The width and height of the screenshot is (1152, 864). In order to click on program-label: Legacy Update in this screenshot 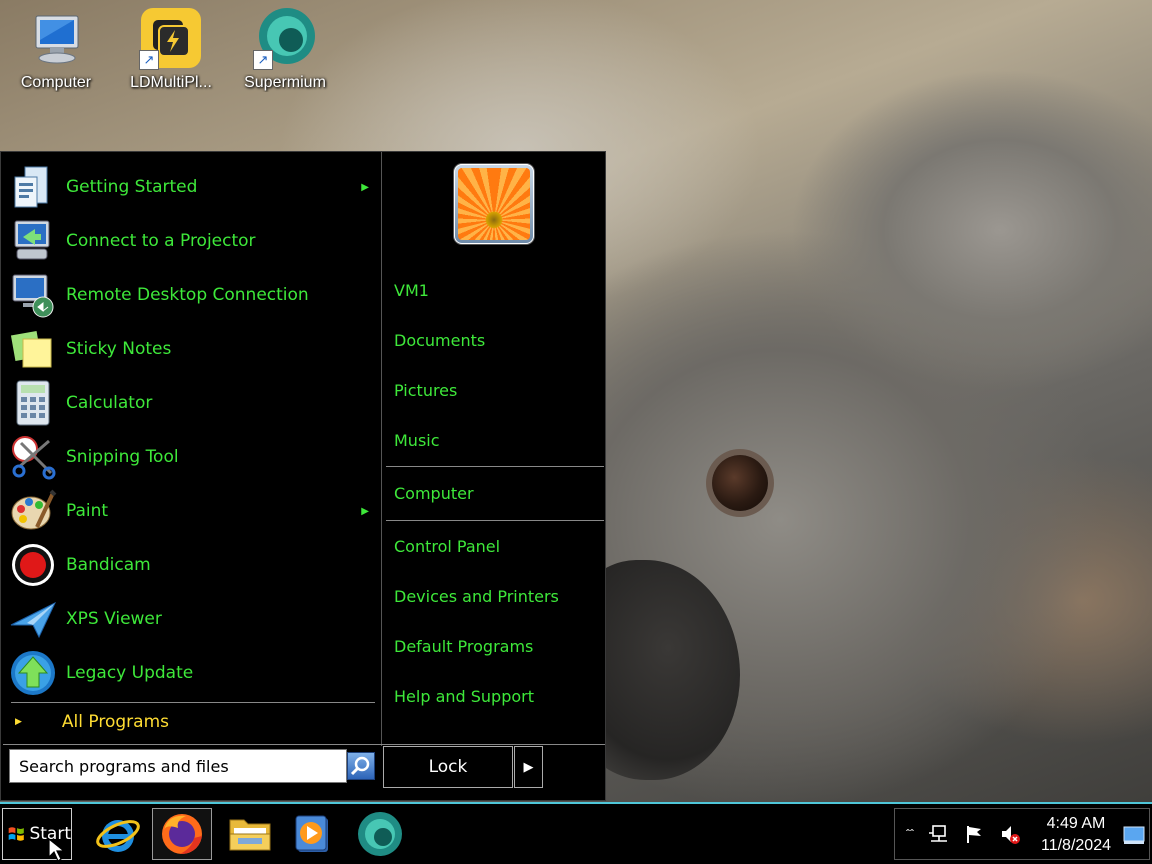, I will do `click(130, 673)`.